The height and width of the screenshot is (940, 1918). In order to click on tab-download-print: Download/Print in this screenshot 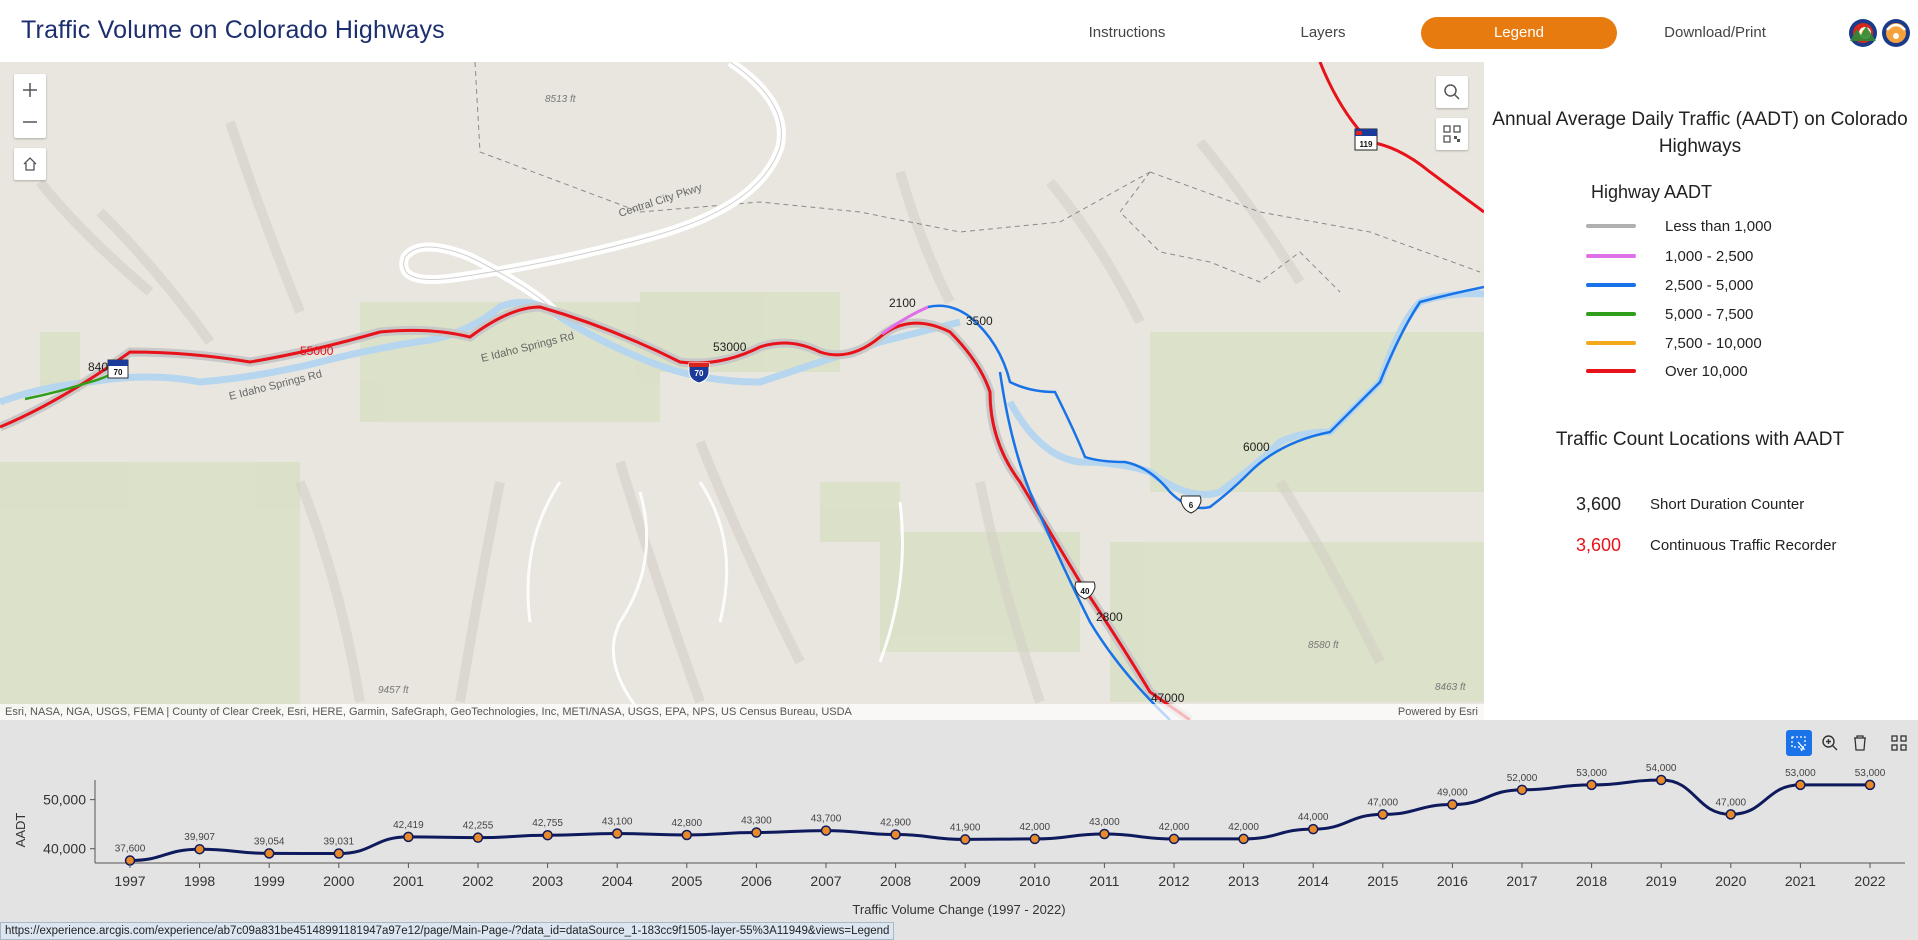, I will do `click(1715, 33)`.